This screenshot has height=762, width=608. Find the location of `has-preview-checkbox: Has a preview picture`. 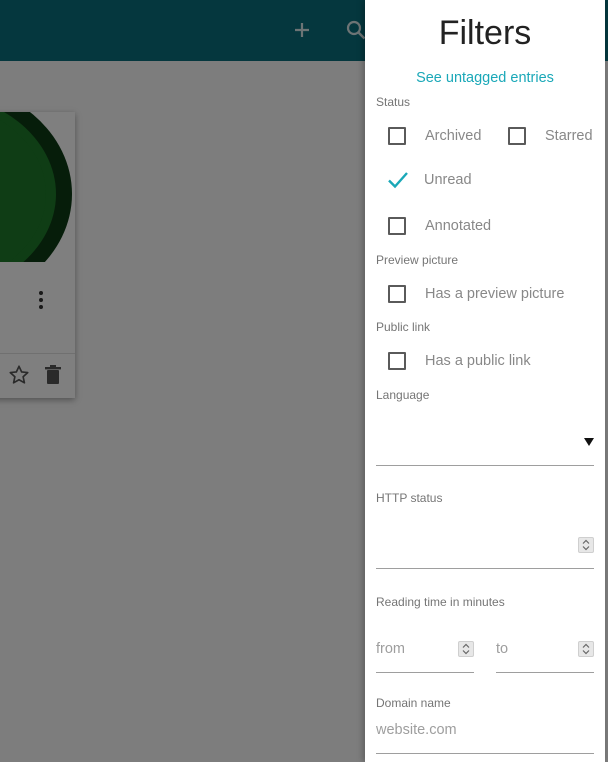

has-preview-checkbox: Has a preview picture is located at coordinates (476, 294).